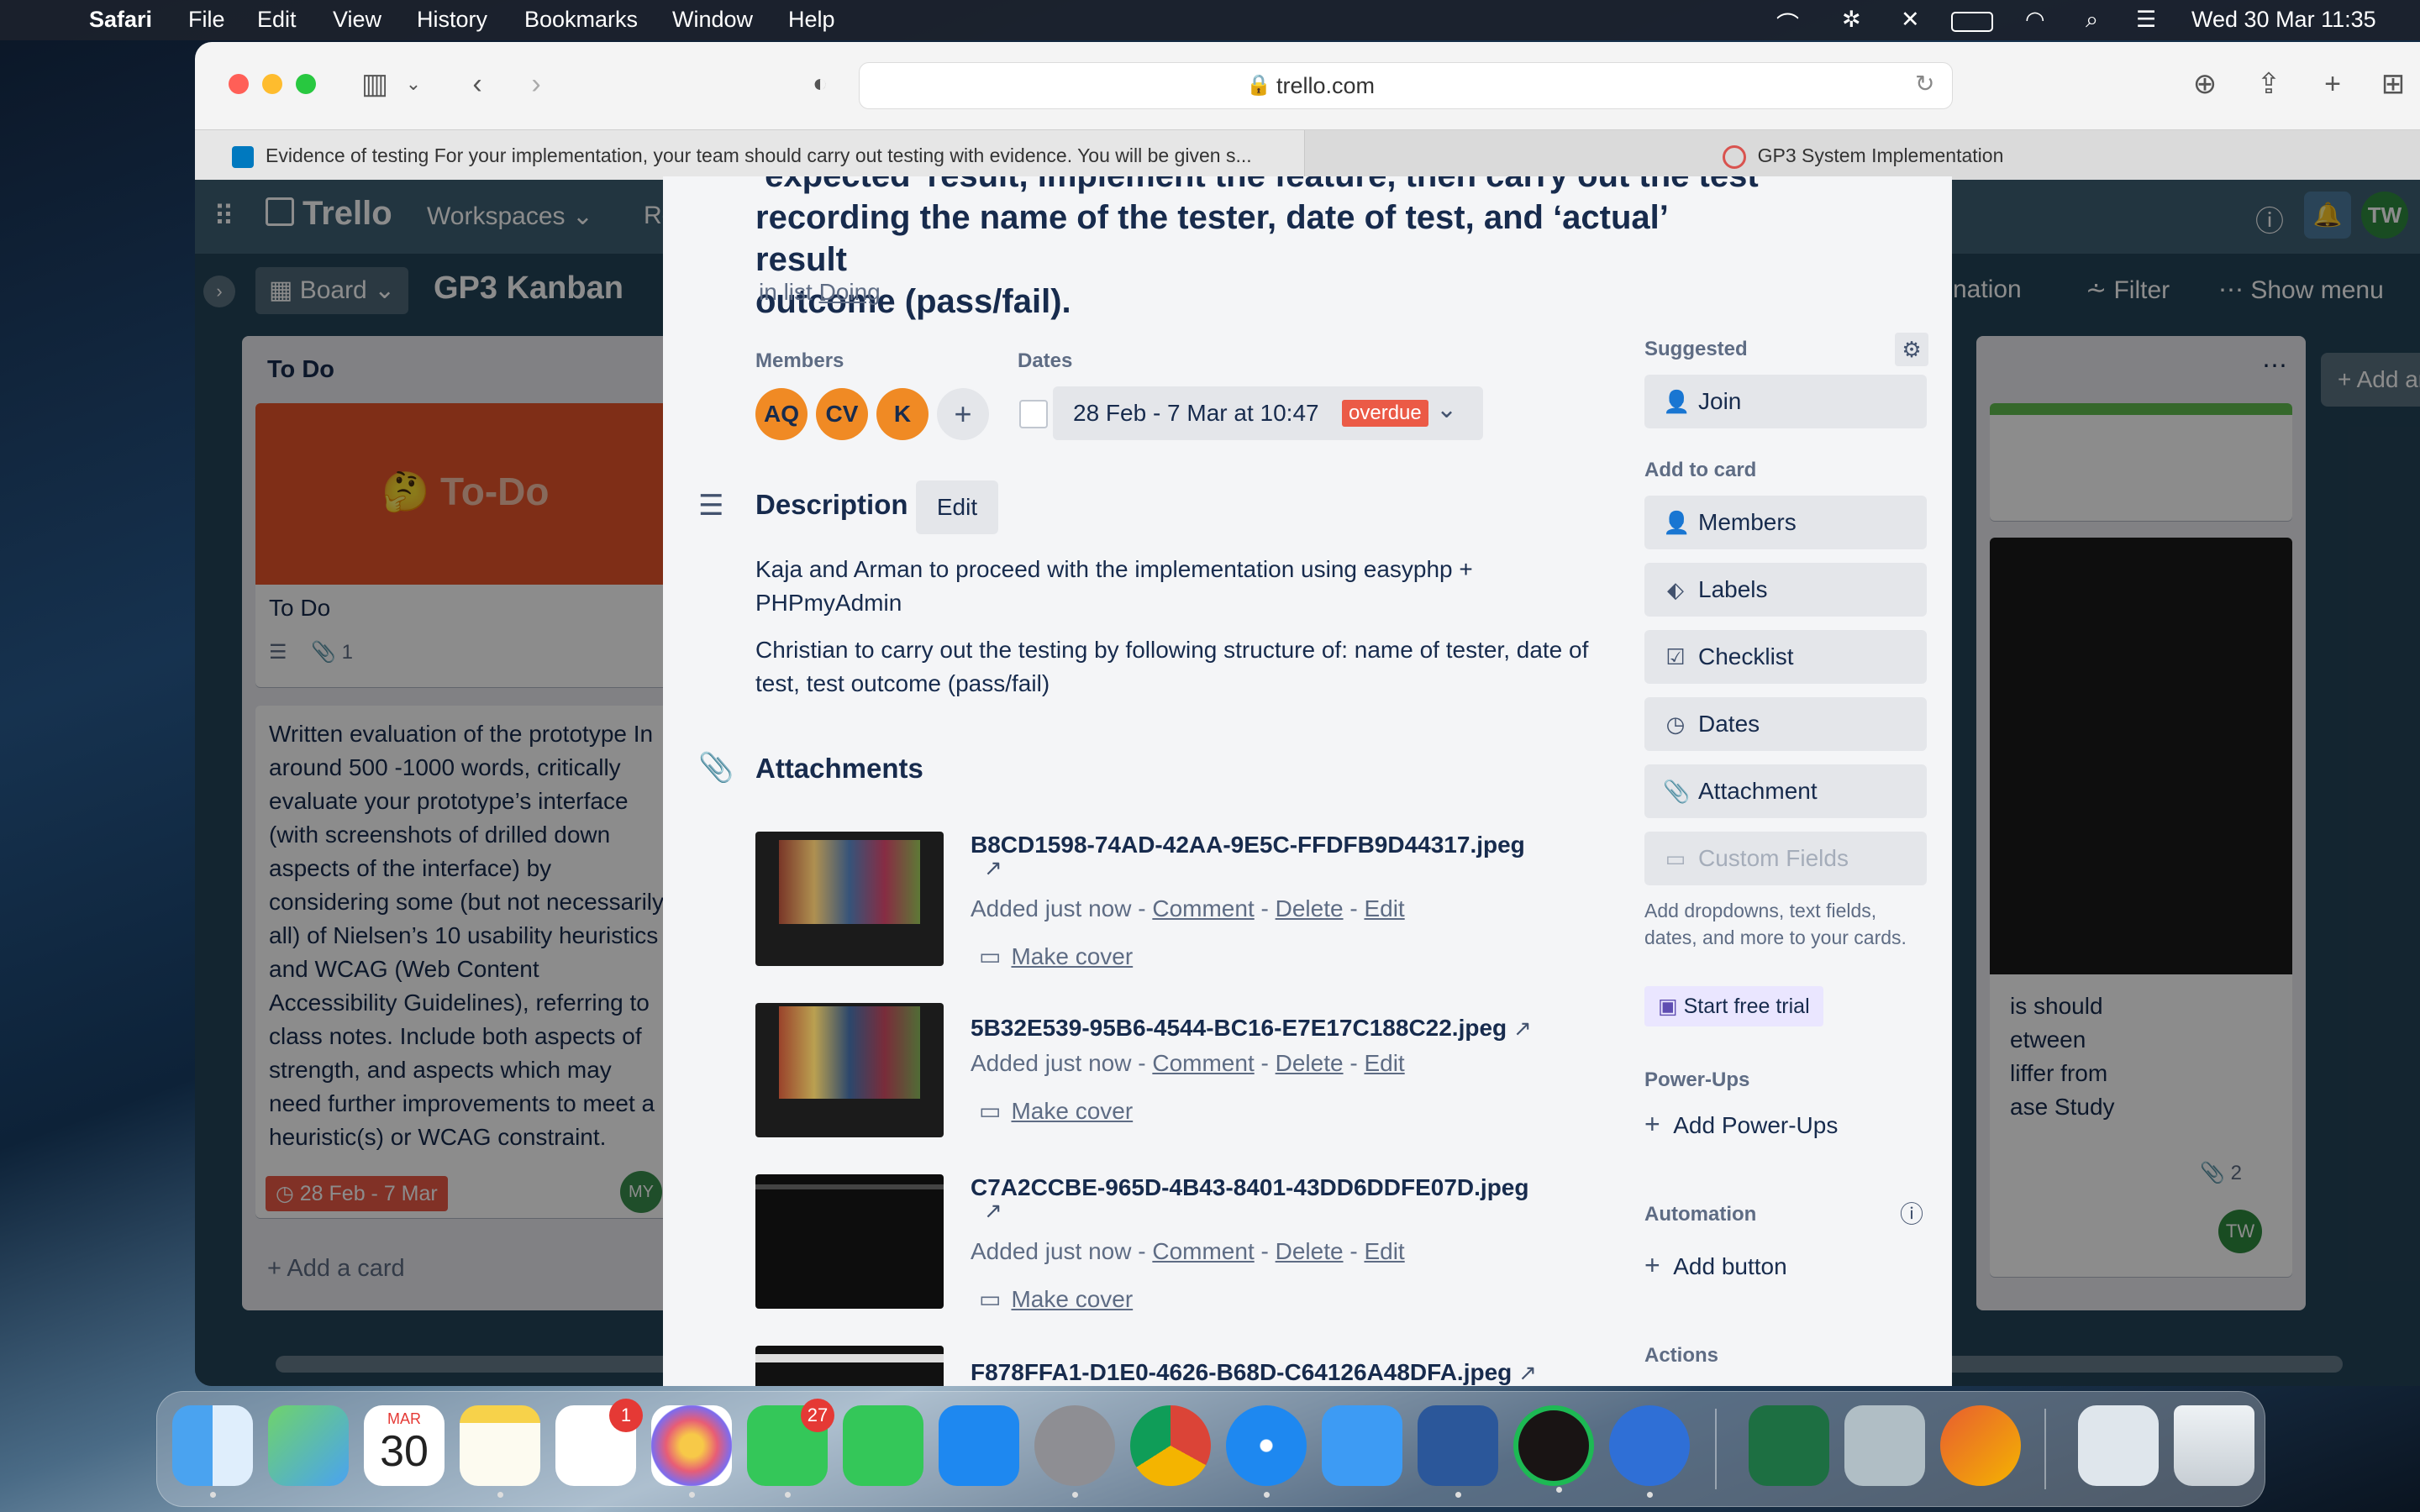  What do you see at coordinates (781, 414) in the screenshot?
I see `member-avatar-aq: AQ` at bounding box center [781, 414].